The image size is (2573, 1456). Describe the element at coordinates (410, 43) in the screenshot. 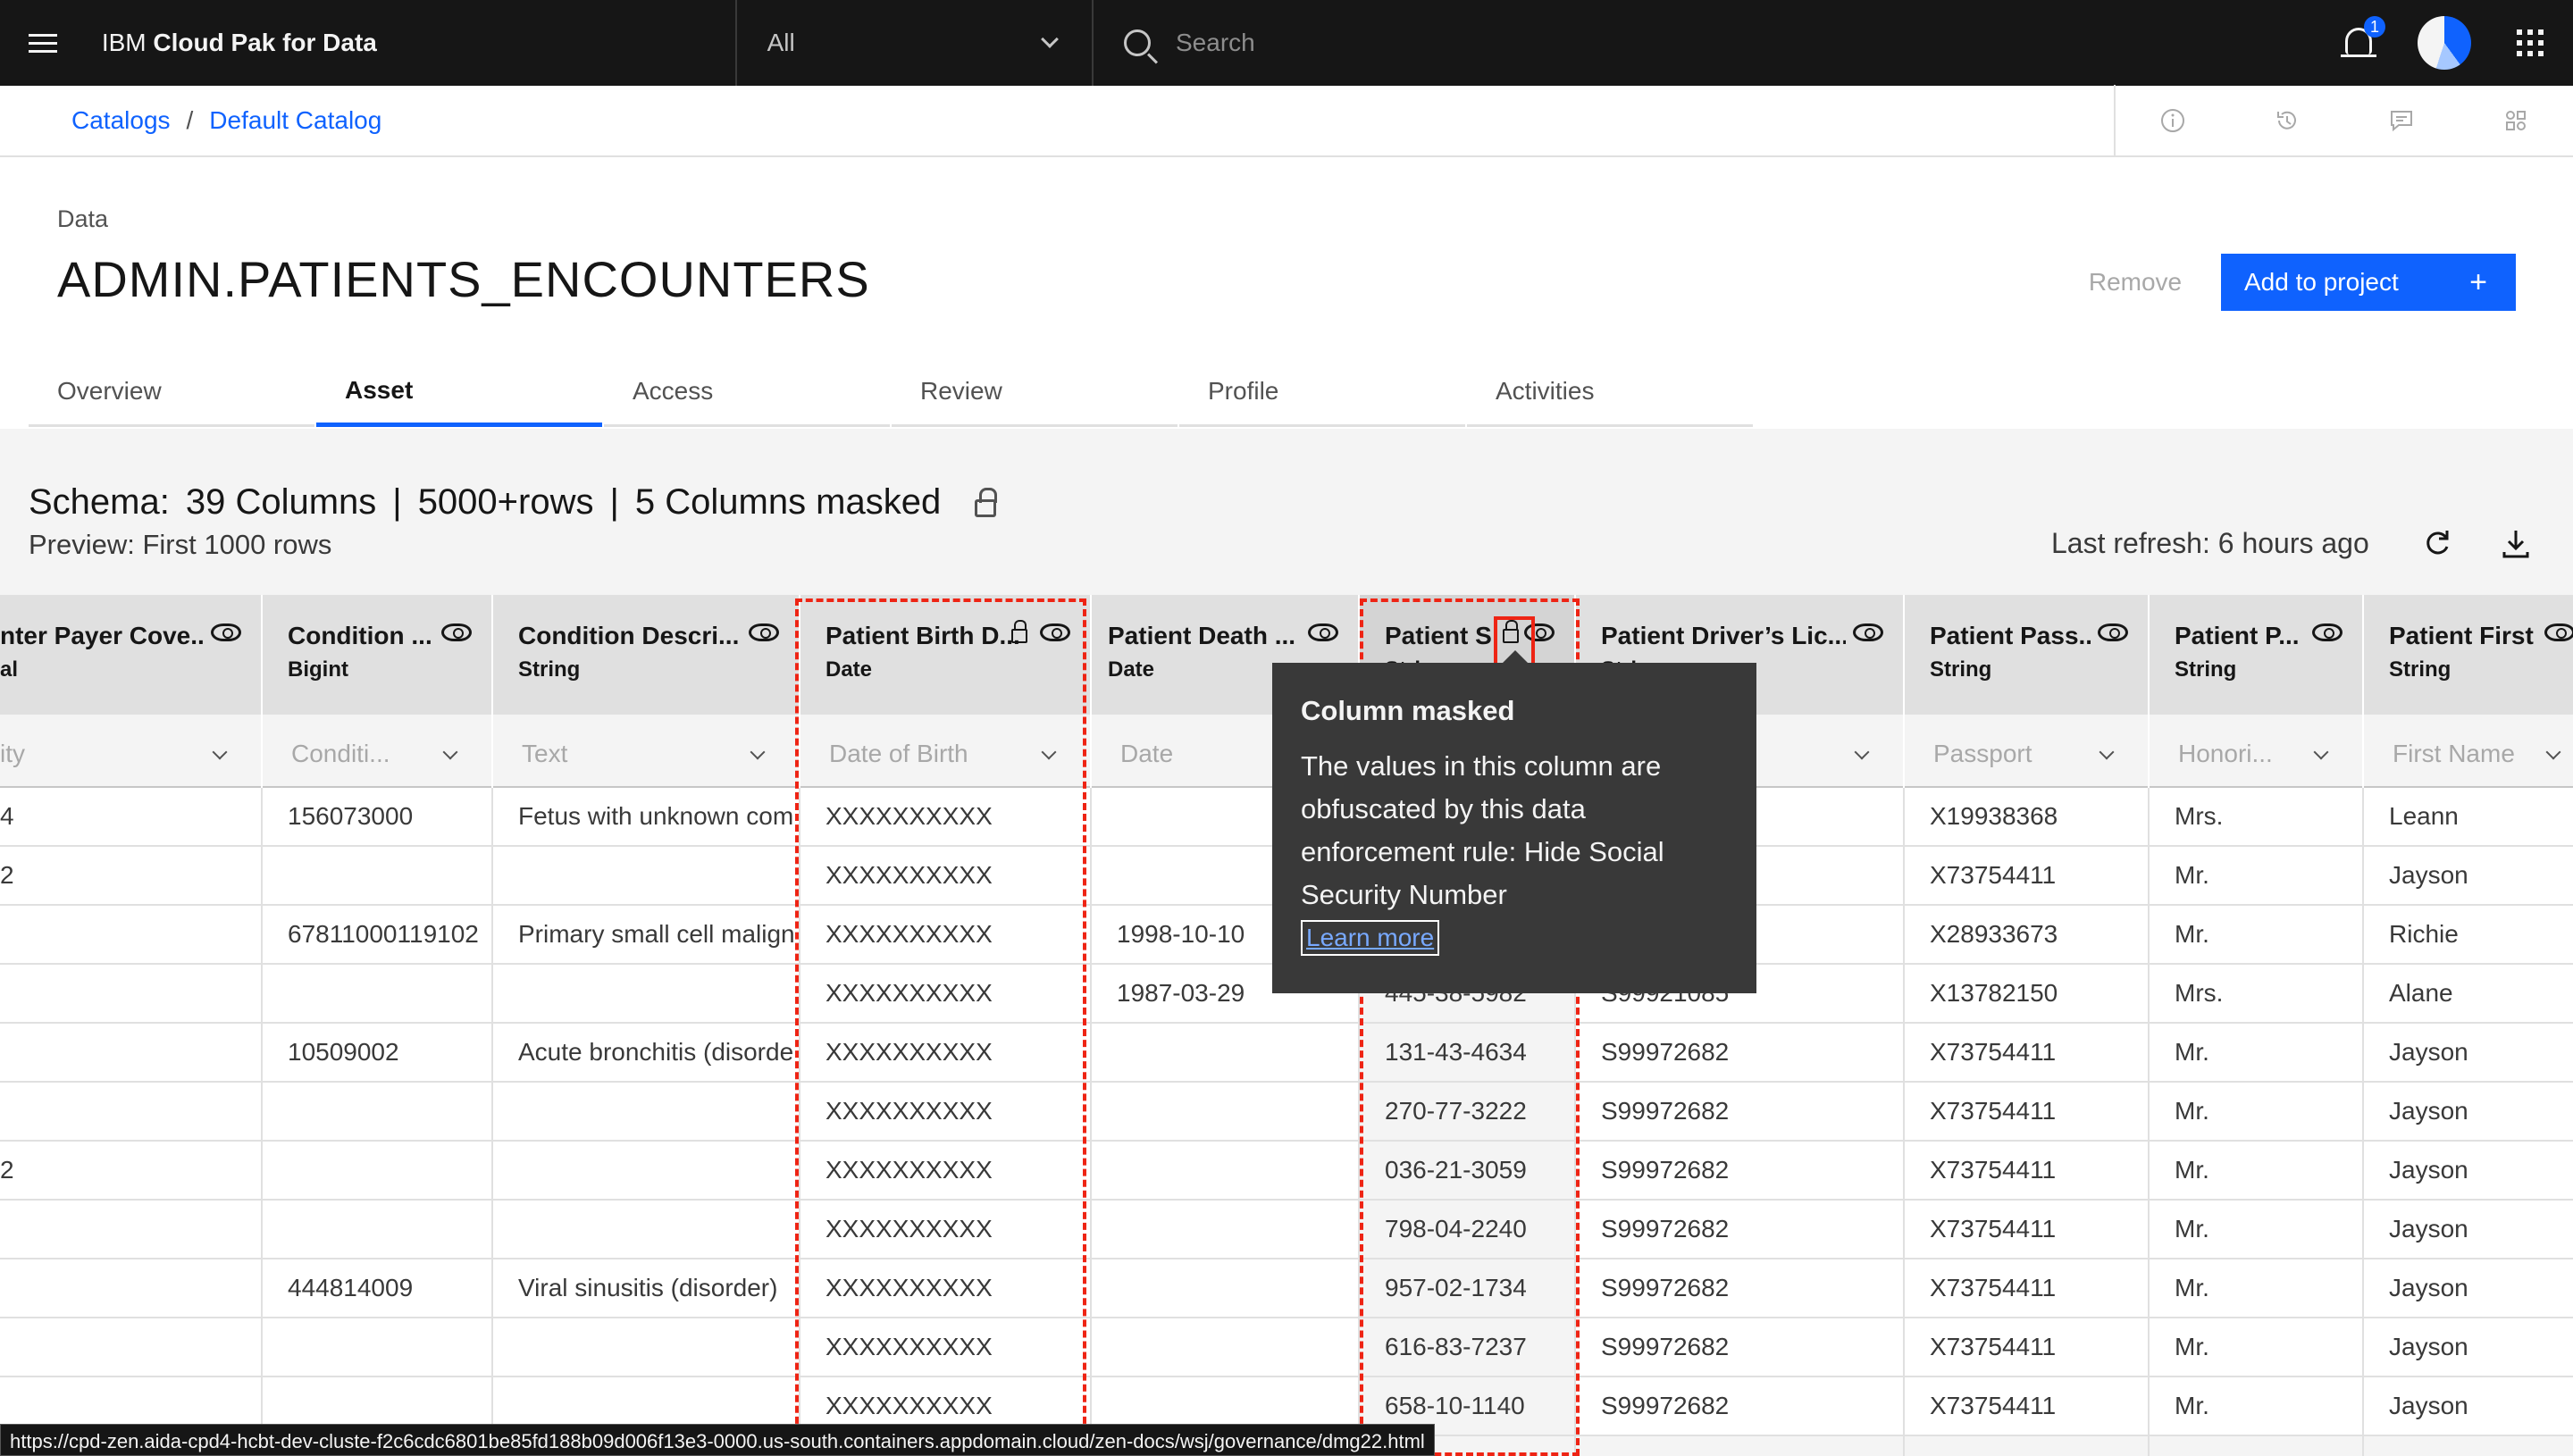

I see `product-name: IBM Cloud Pak for Data` at that location.